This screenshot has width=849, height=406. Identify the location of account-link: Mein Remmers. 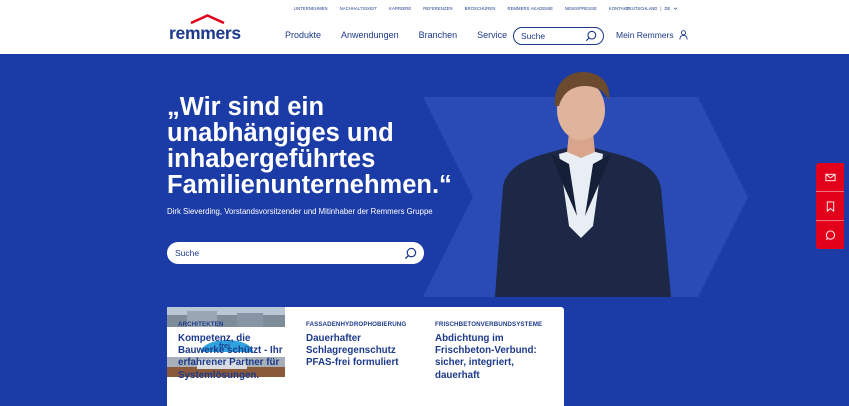
(652, 35).